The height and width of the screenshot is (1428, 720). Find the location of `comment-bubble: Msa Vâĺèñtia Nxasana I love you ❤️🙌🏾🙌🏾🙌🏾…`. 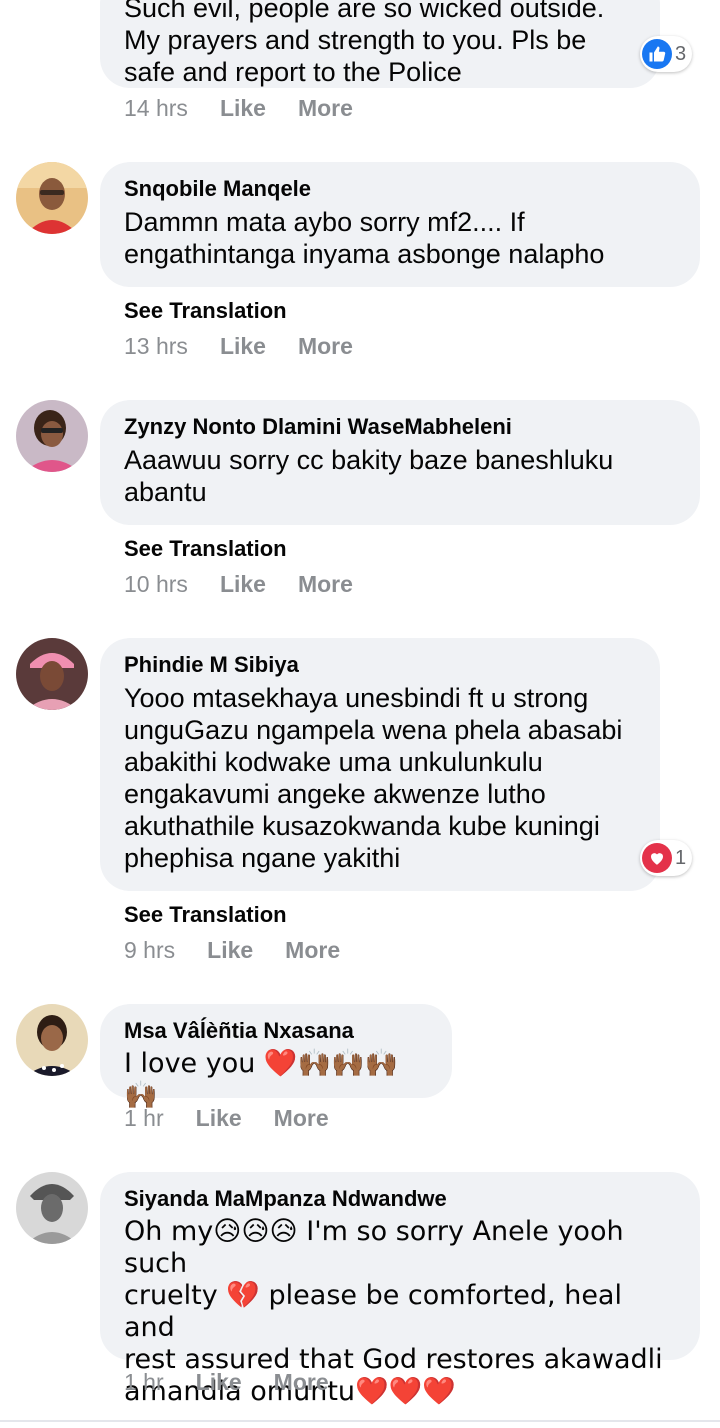

comment-bubble: Msa Vâĺèñtia Nxasana I love you ❤️🙌🏾🙌🏾🙌🏾… is located at coordinates (276, 1057).